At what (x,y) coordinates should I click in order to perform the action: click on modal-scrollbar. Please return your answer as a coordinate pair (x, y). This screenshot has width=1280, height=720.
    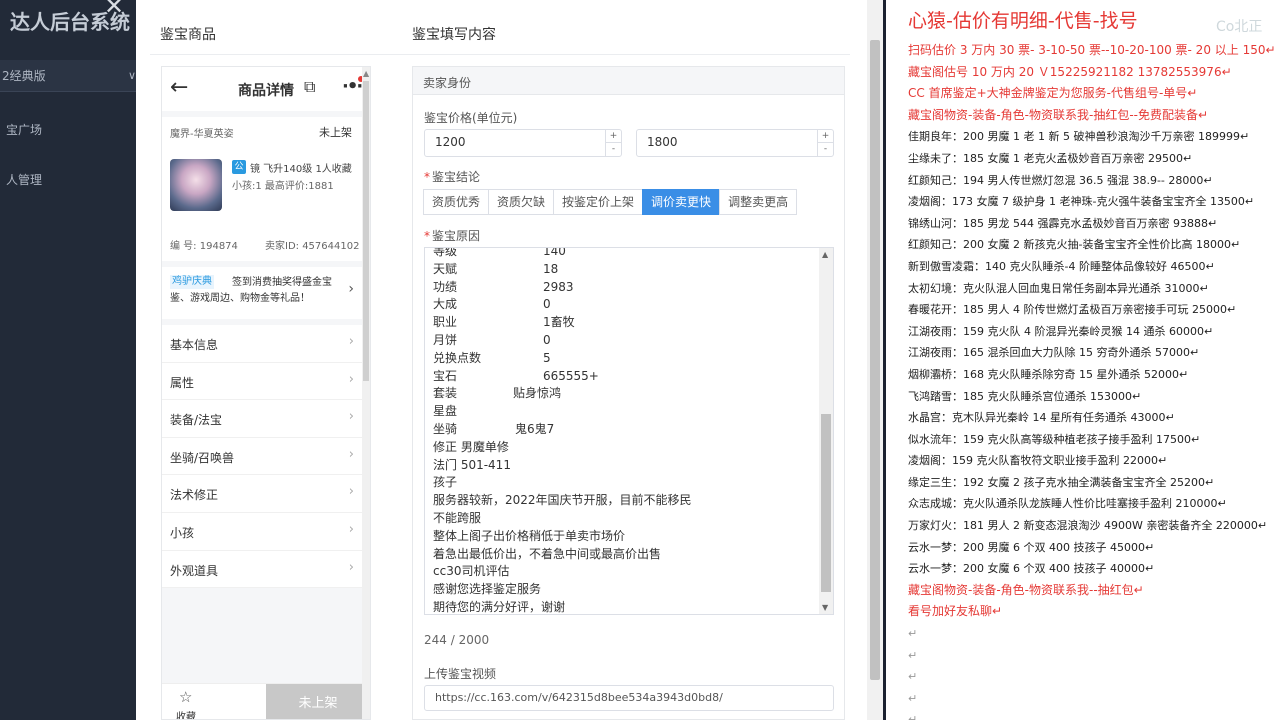
    Looking at the image, I should click on (875, 360).